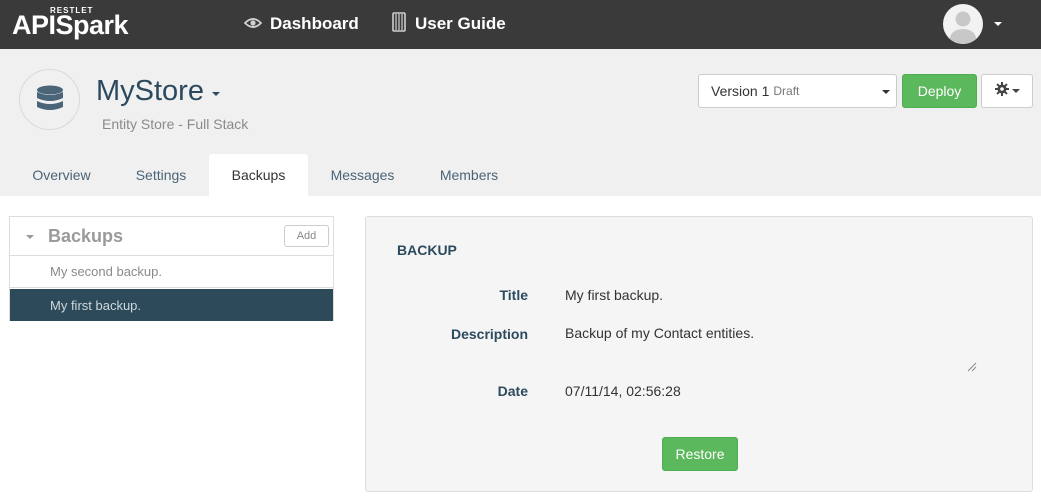 The height and width of the screenshot is (498, 1041). I want to click on settings-menu-button, so click(1007, 91).